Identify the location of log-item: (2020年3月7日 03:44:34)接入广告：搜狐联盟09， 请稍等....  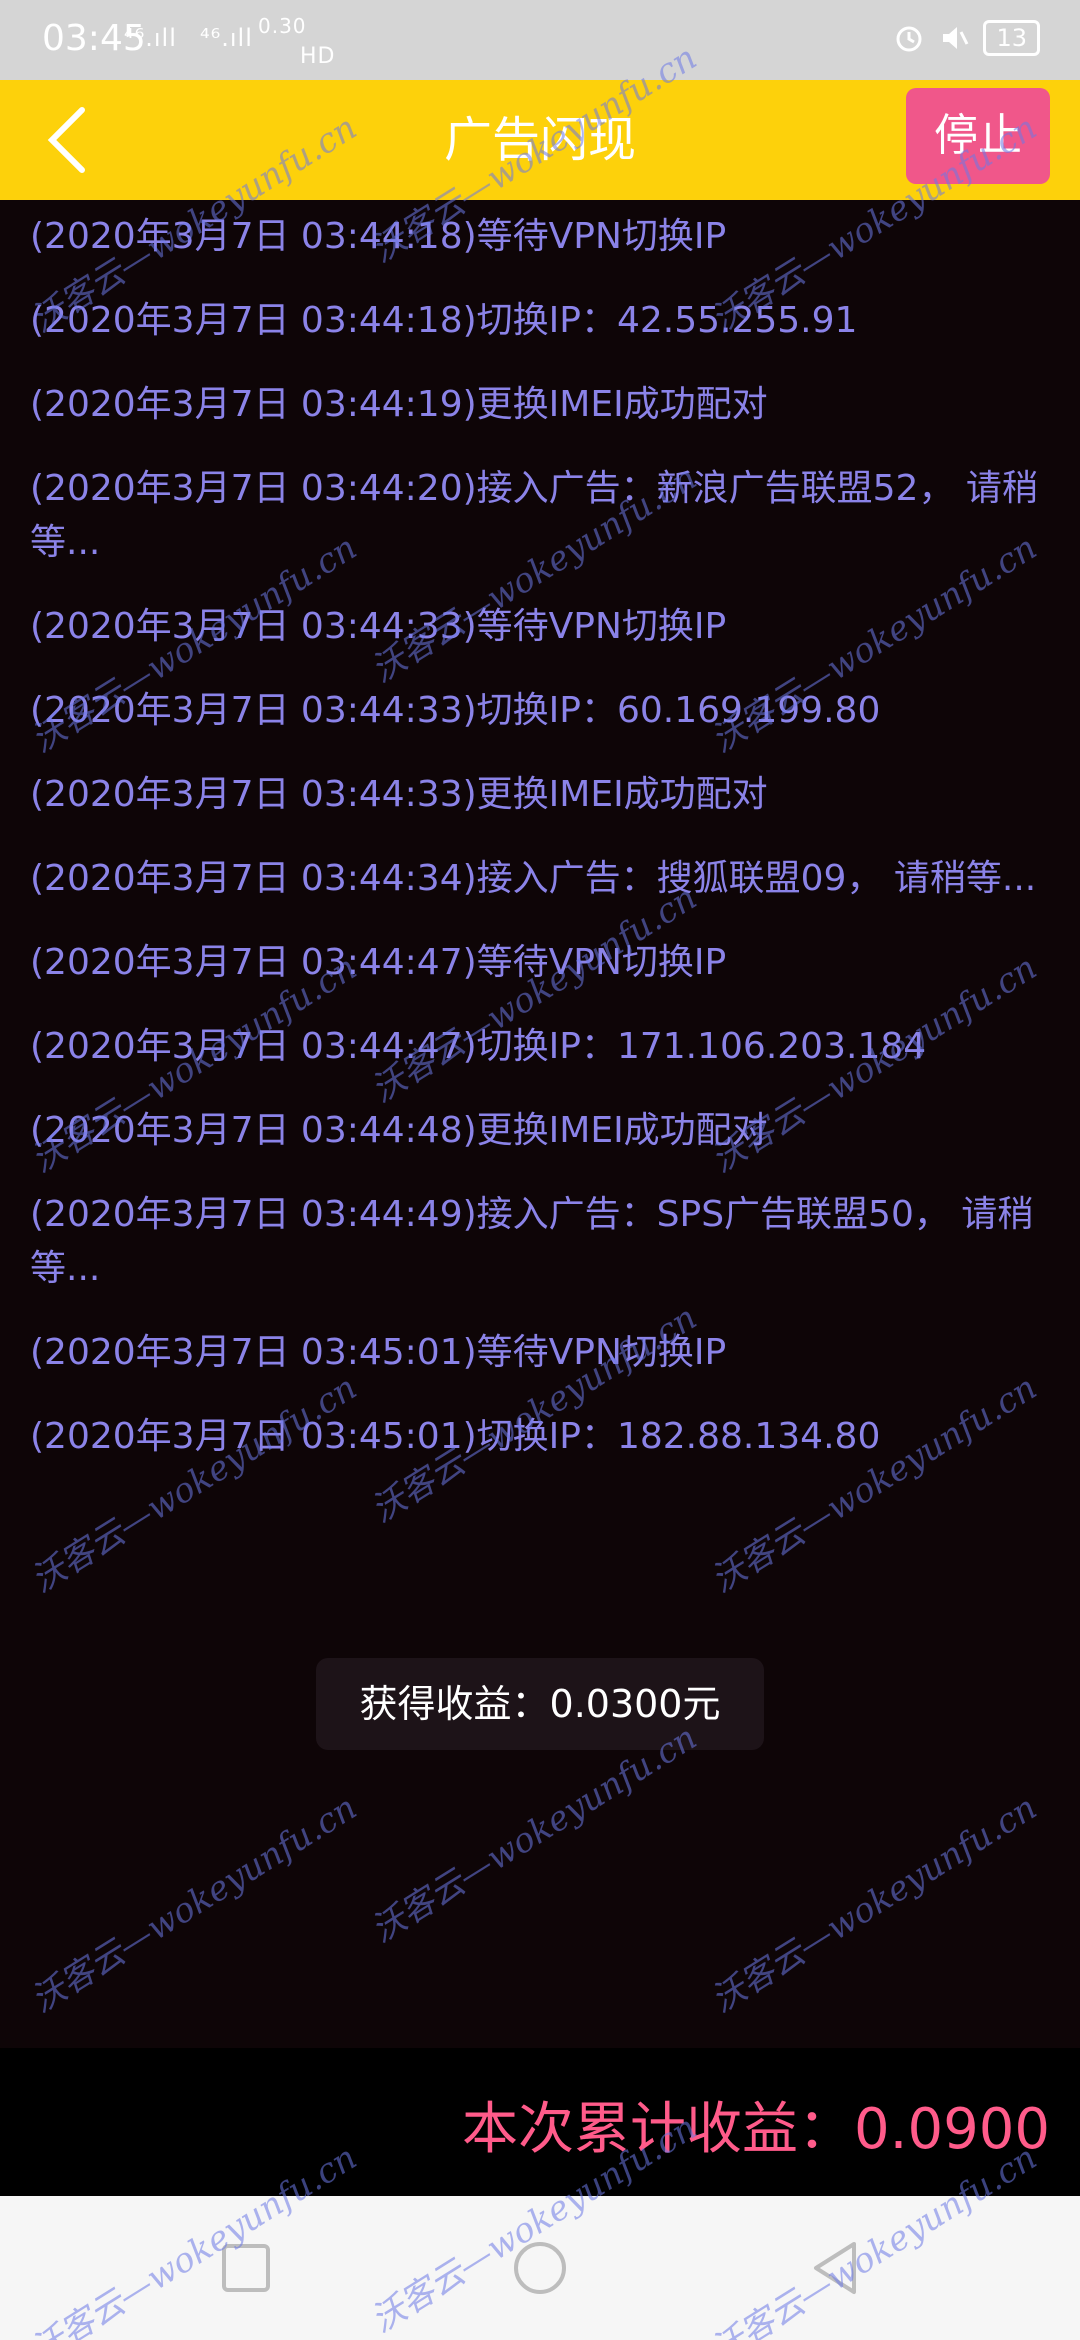
(533, 878).